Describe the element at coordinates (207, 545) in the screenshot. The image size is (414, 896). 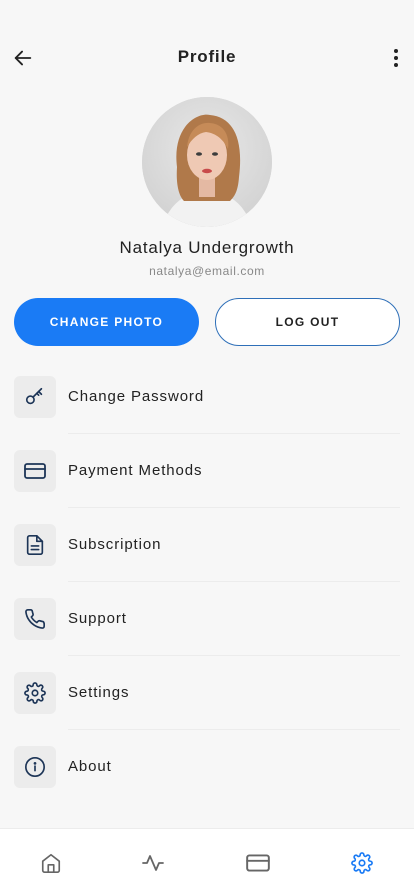
I see `menu-item-subscription: Subscription` at that location.